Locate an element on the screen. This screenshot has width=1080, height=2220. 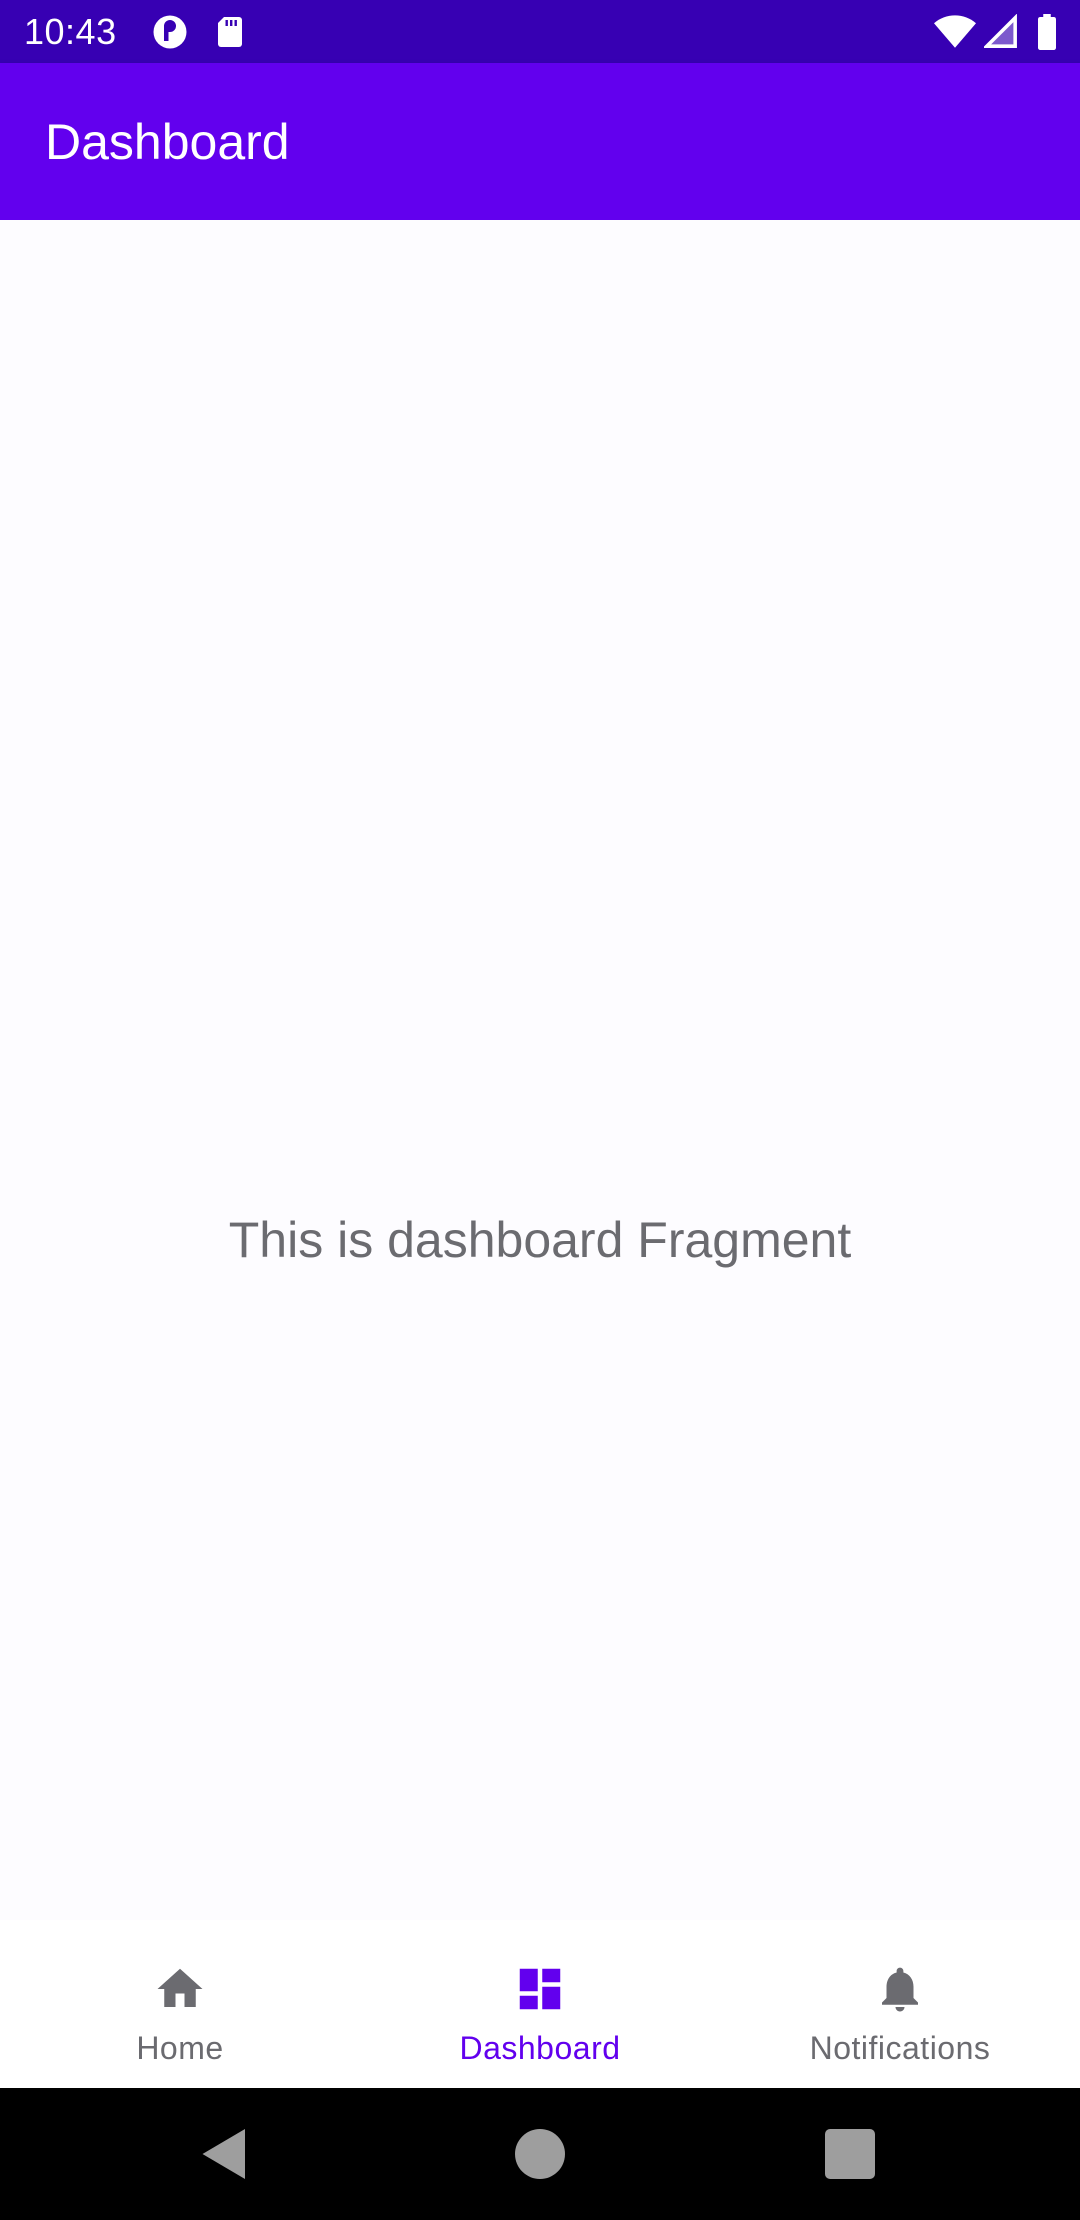
home-circle-icon is located at coordinates (540, 2154).